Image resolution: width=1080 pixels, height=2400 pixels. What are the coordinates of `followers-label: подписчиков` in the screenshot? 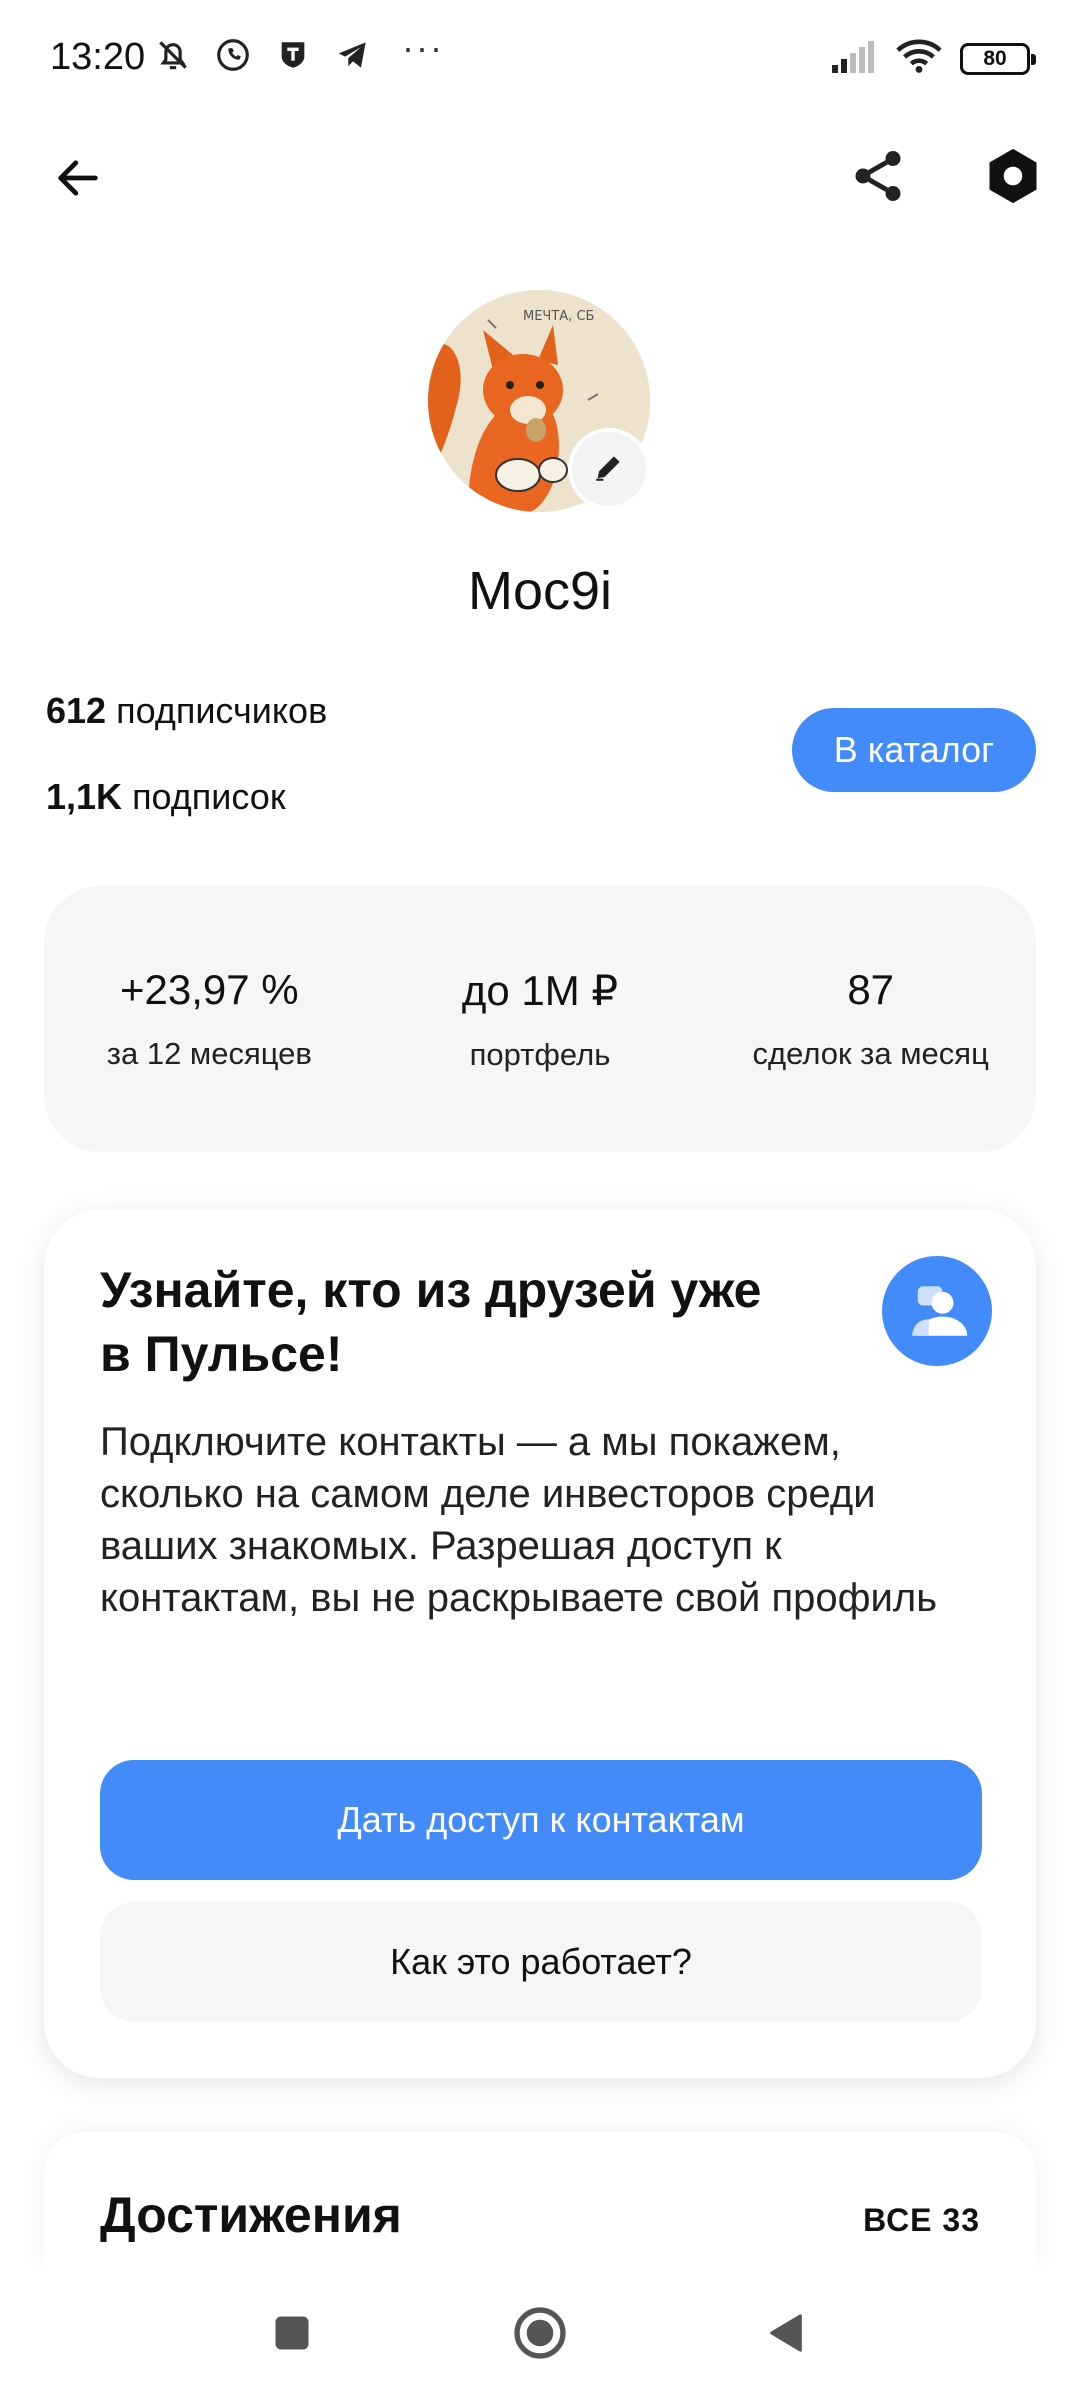 It's located at (222, 710).